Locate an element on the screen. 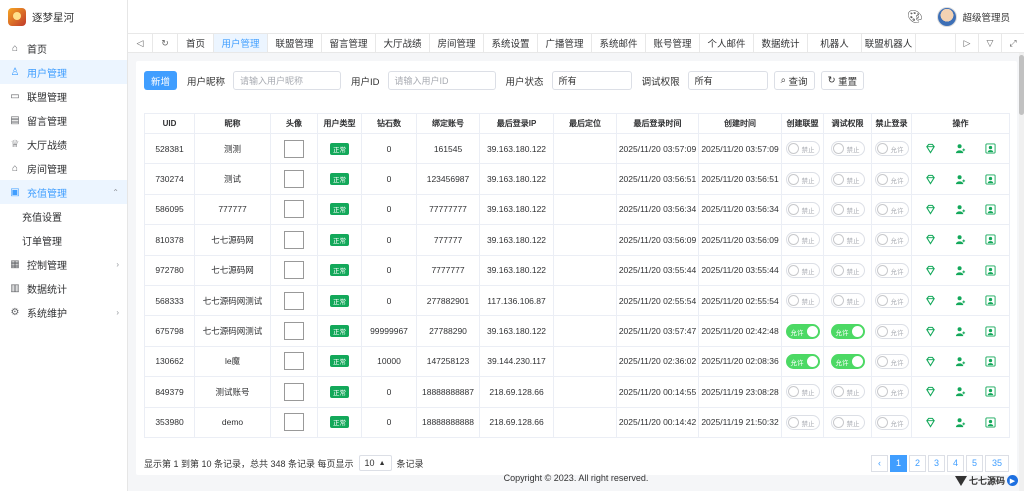  tabs-scroll-left-icon: ◁ is located at coordinates (140, 43).